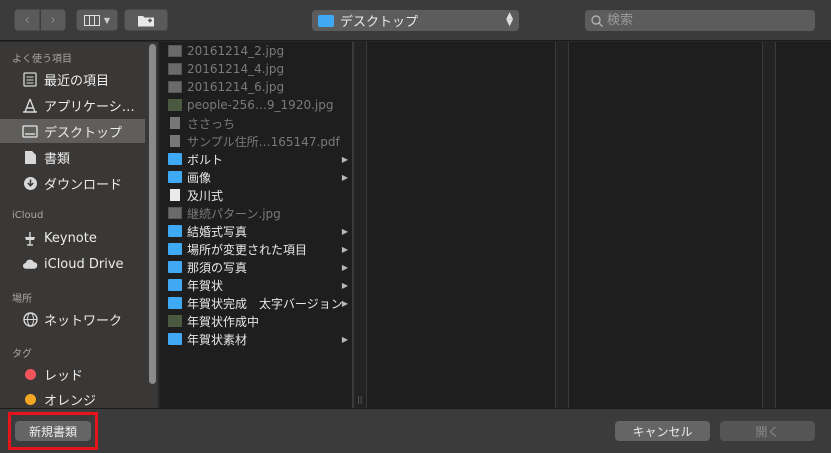 This screenshot has height=453, width=831. I want to click on folder-item: 結婚式写真 ▶, so click(256, 231).